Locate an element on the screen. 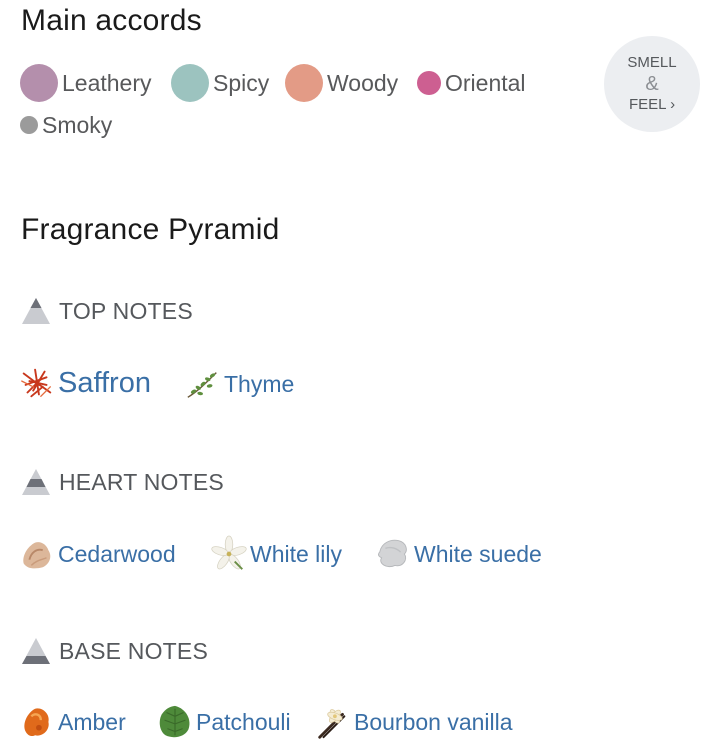 This screenshot has height=745, width=720. note-name: Bourbon vanilla is located at coordinates (433, 721).